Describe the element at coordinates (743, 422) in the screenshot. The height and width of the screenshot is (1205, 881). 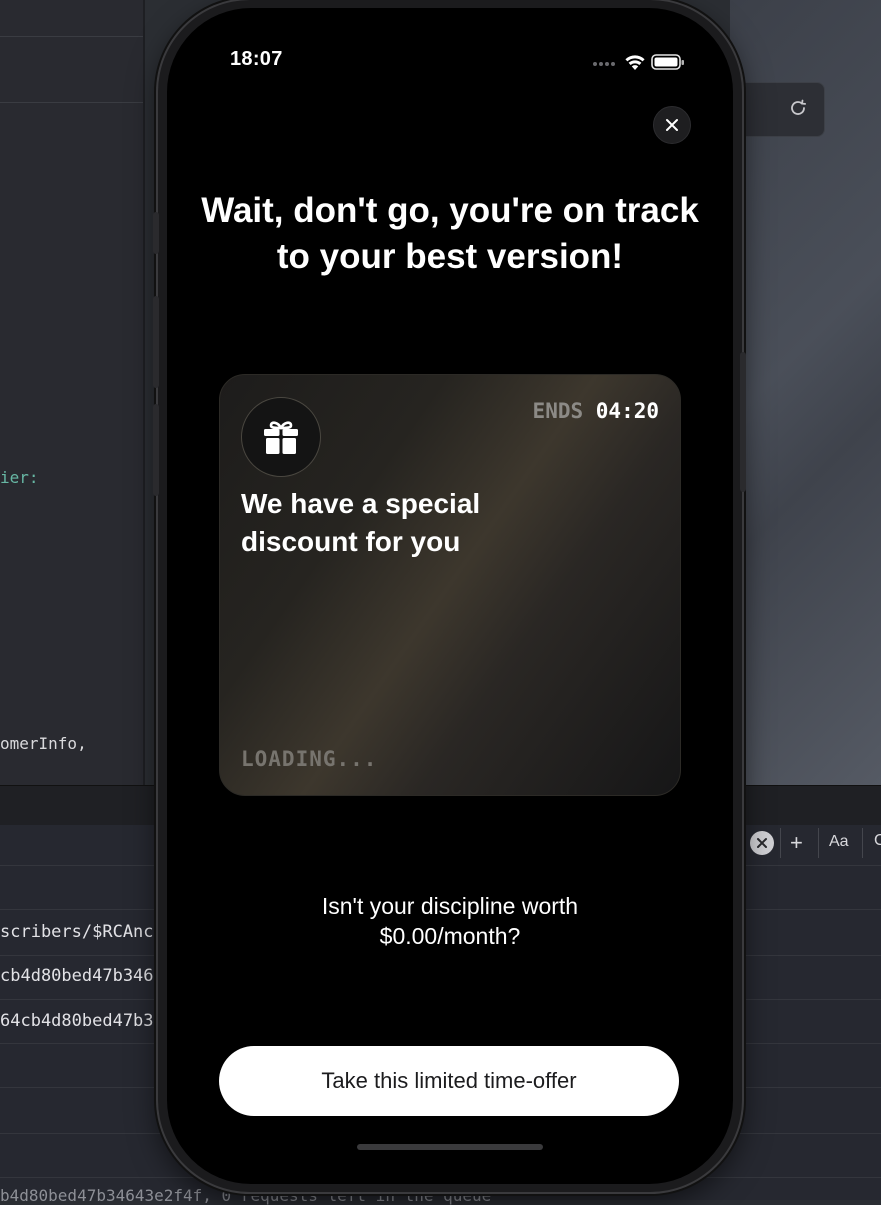
I see `side-button` at that location.